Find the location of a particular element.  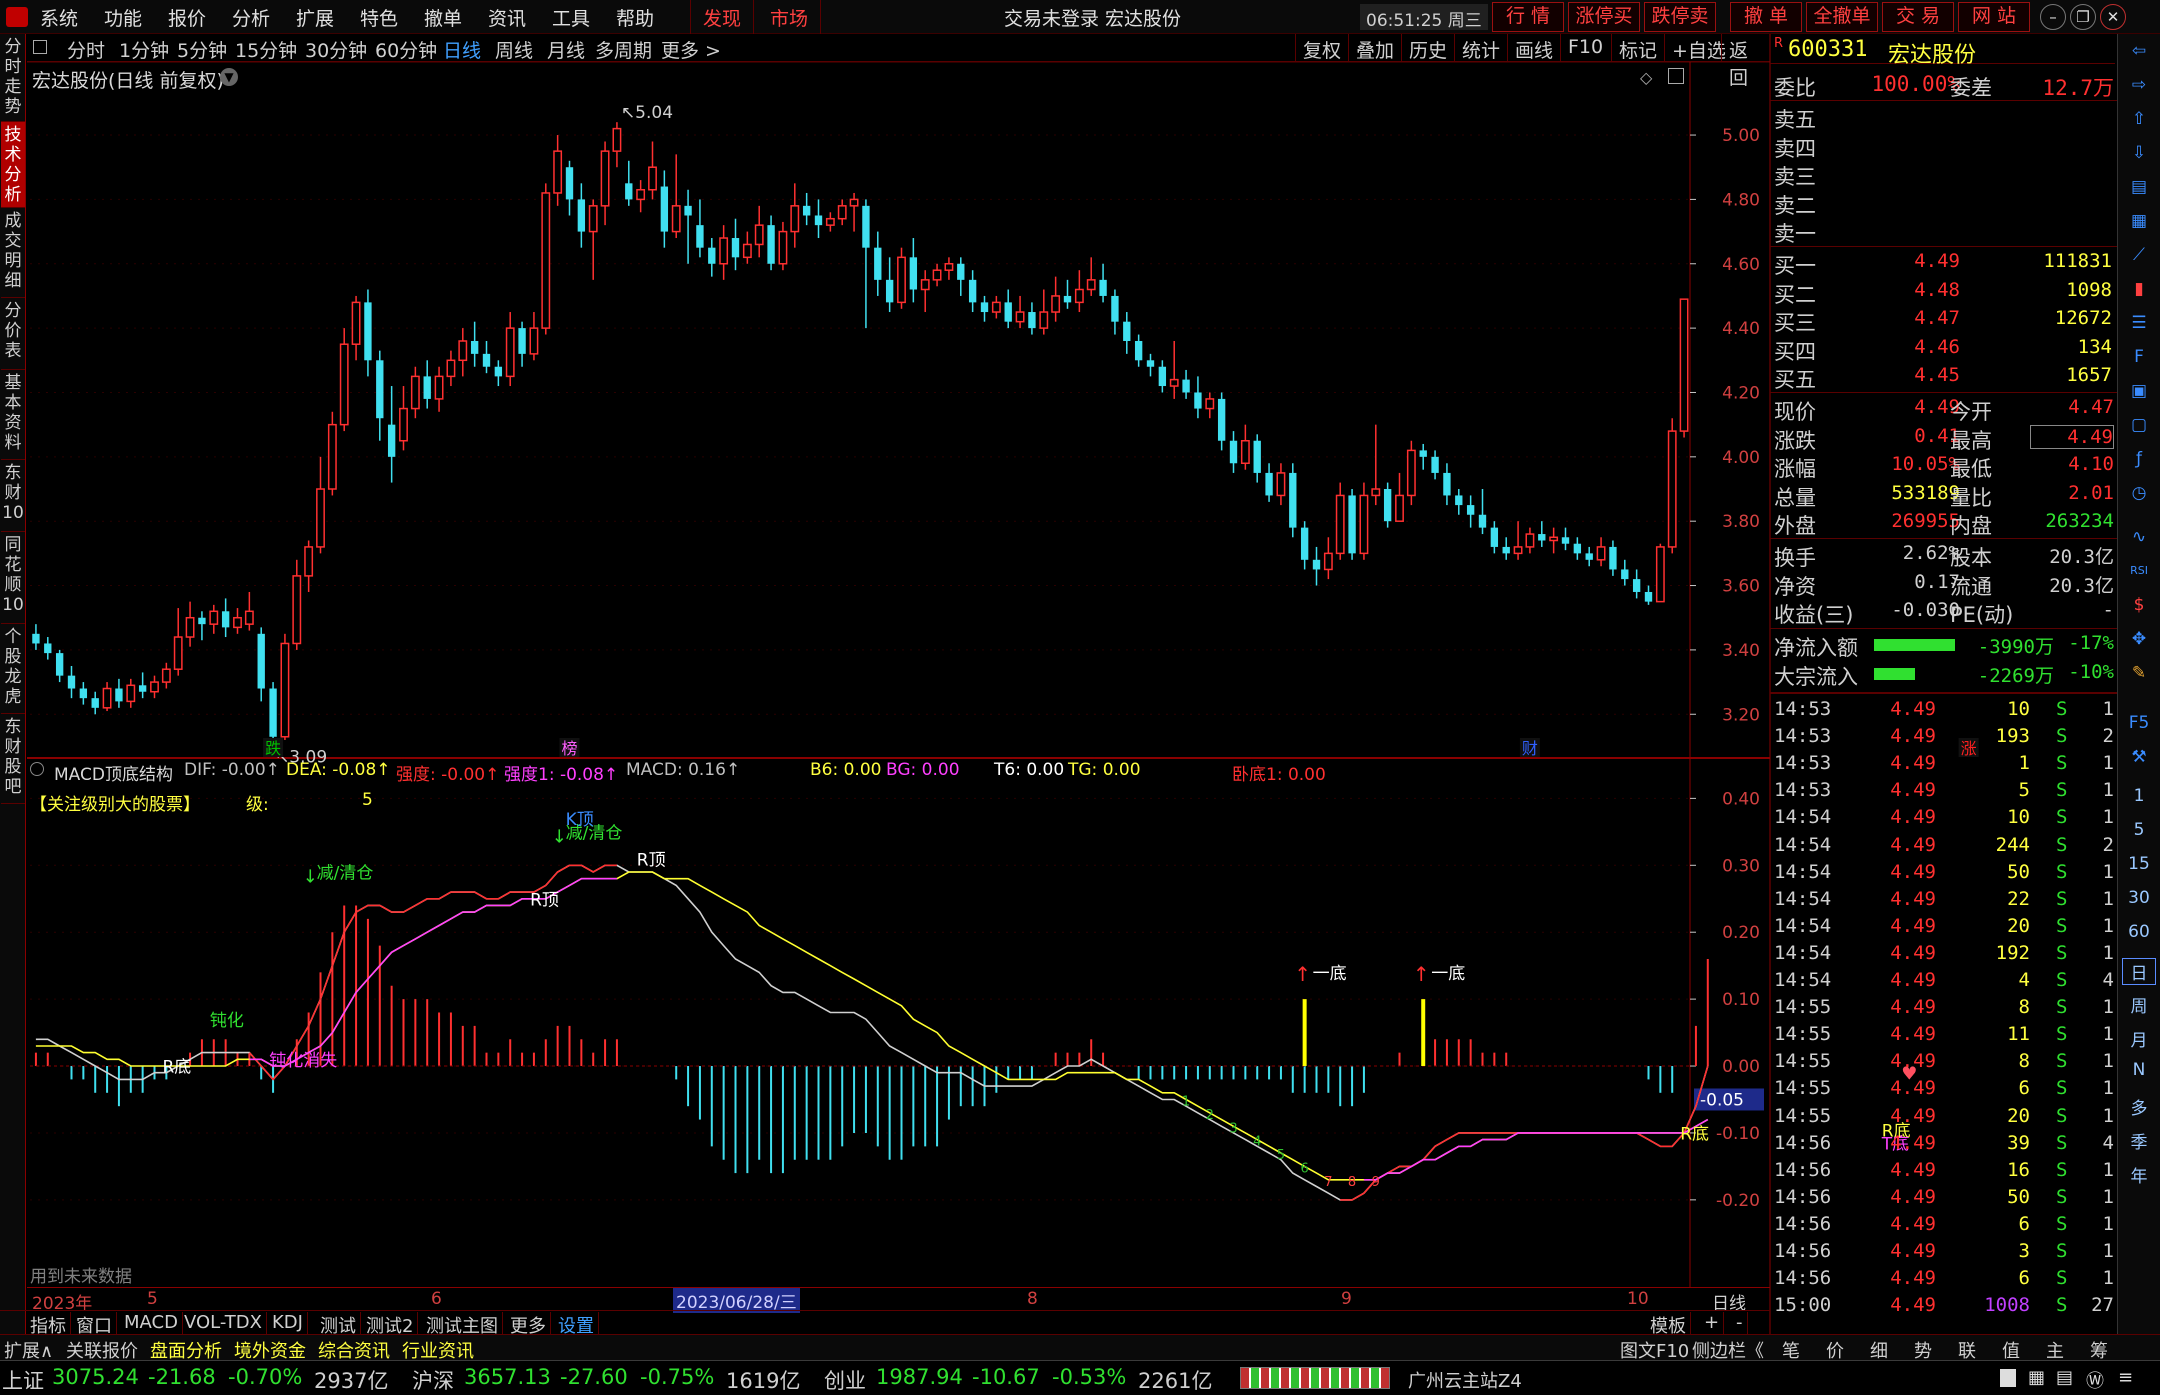

pen-icon: ✎ is located at coordinates (2139, 673).